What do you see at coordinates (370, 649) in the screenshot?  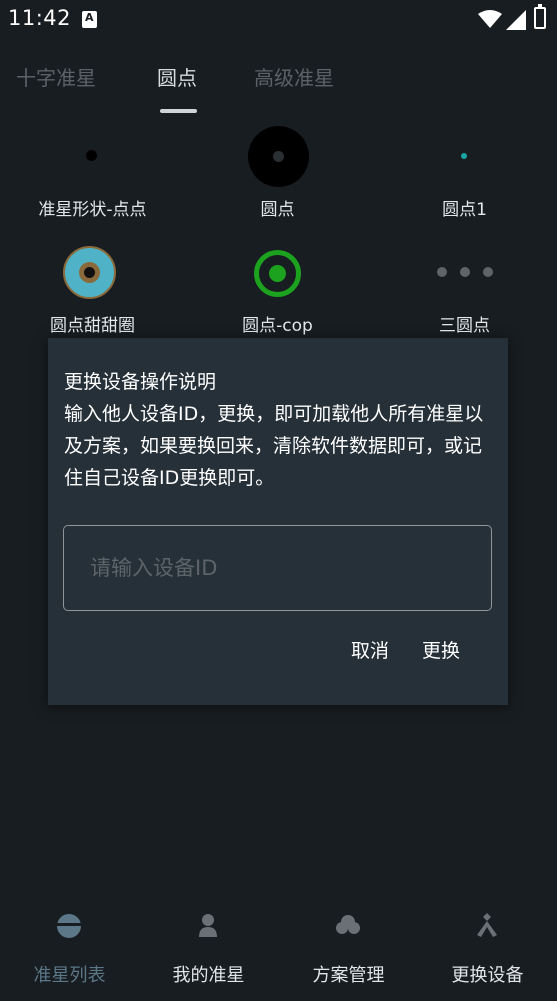 I see `cancel-button: 取消` at bounding box center [370, 649].